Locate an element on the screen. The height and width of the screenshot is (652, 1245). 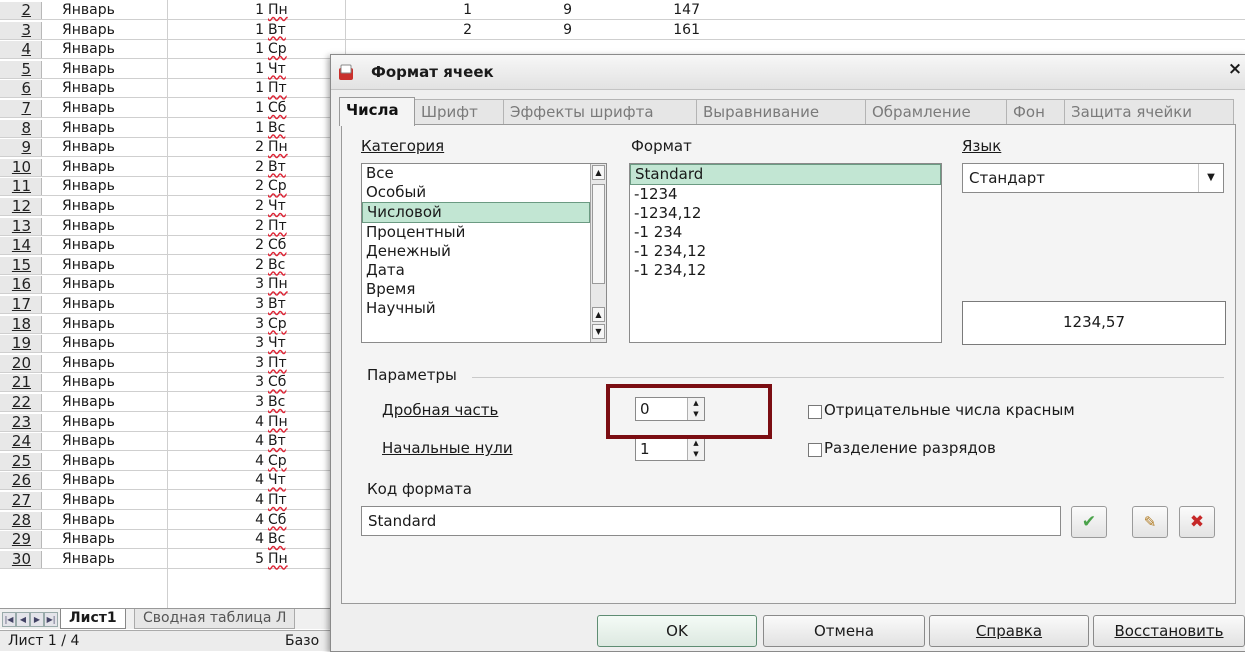
row-number: 4 is located at coordinates (21, 50).